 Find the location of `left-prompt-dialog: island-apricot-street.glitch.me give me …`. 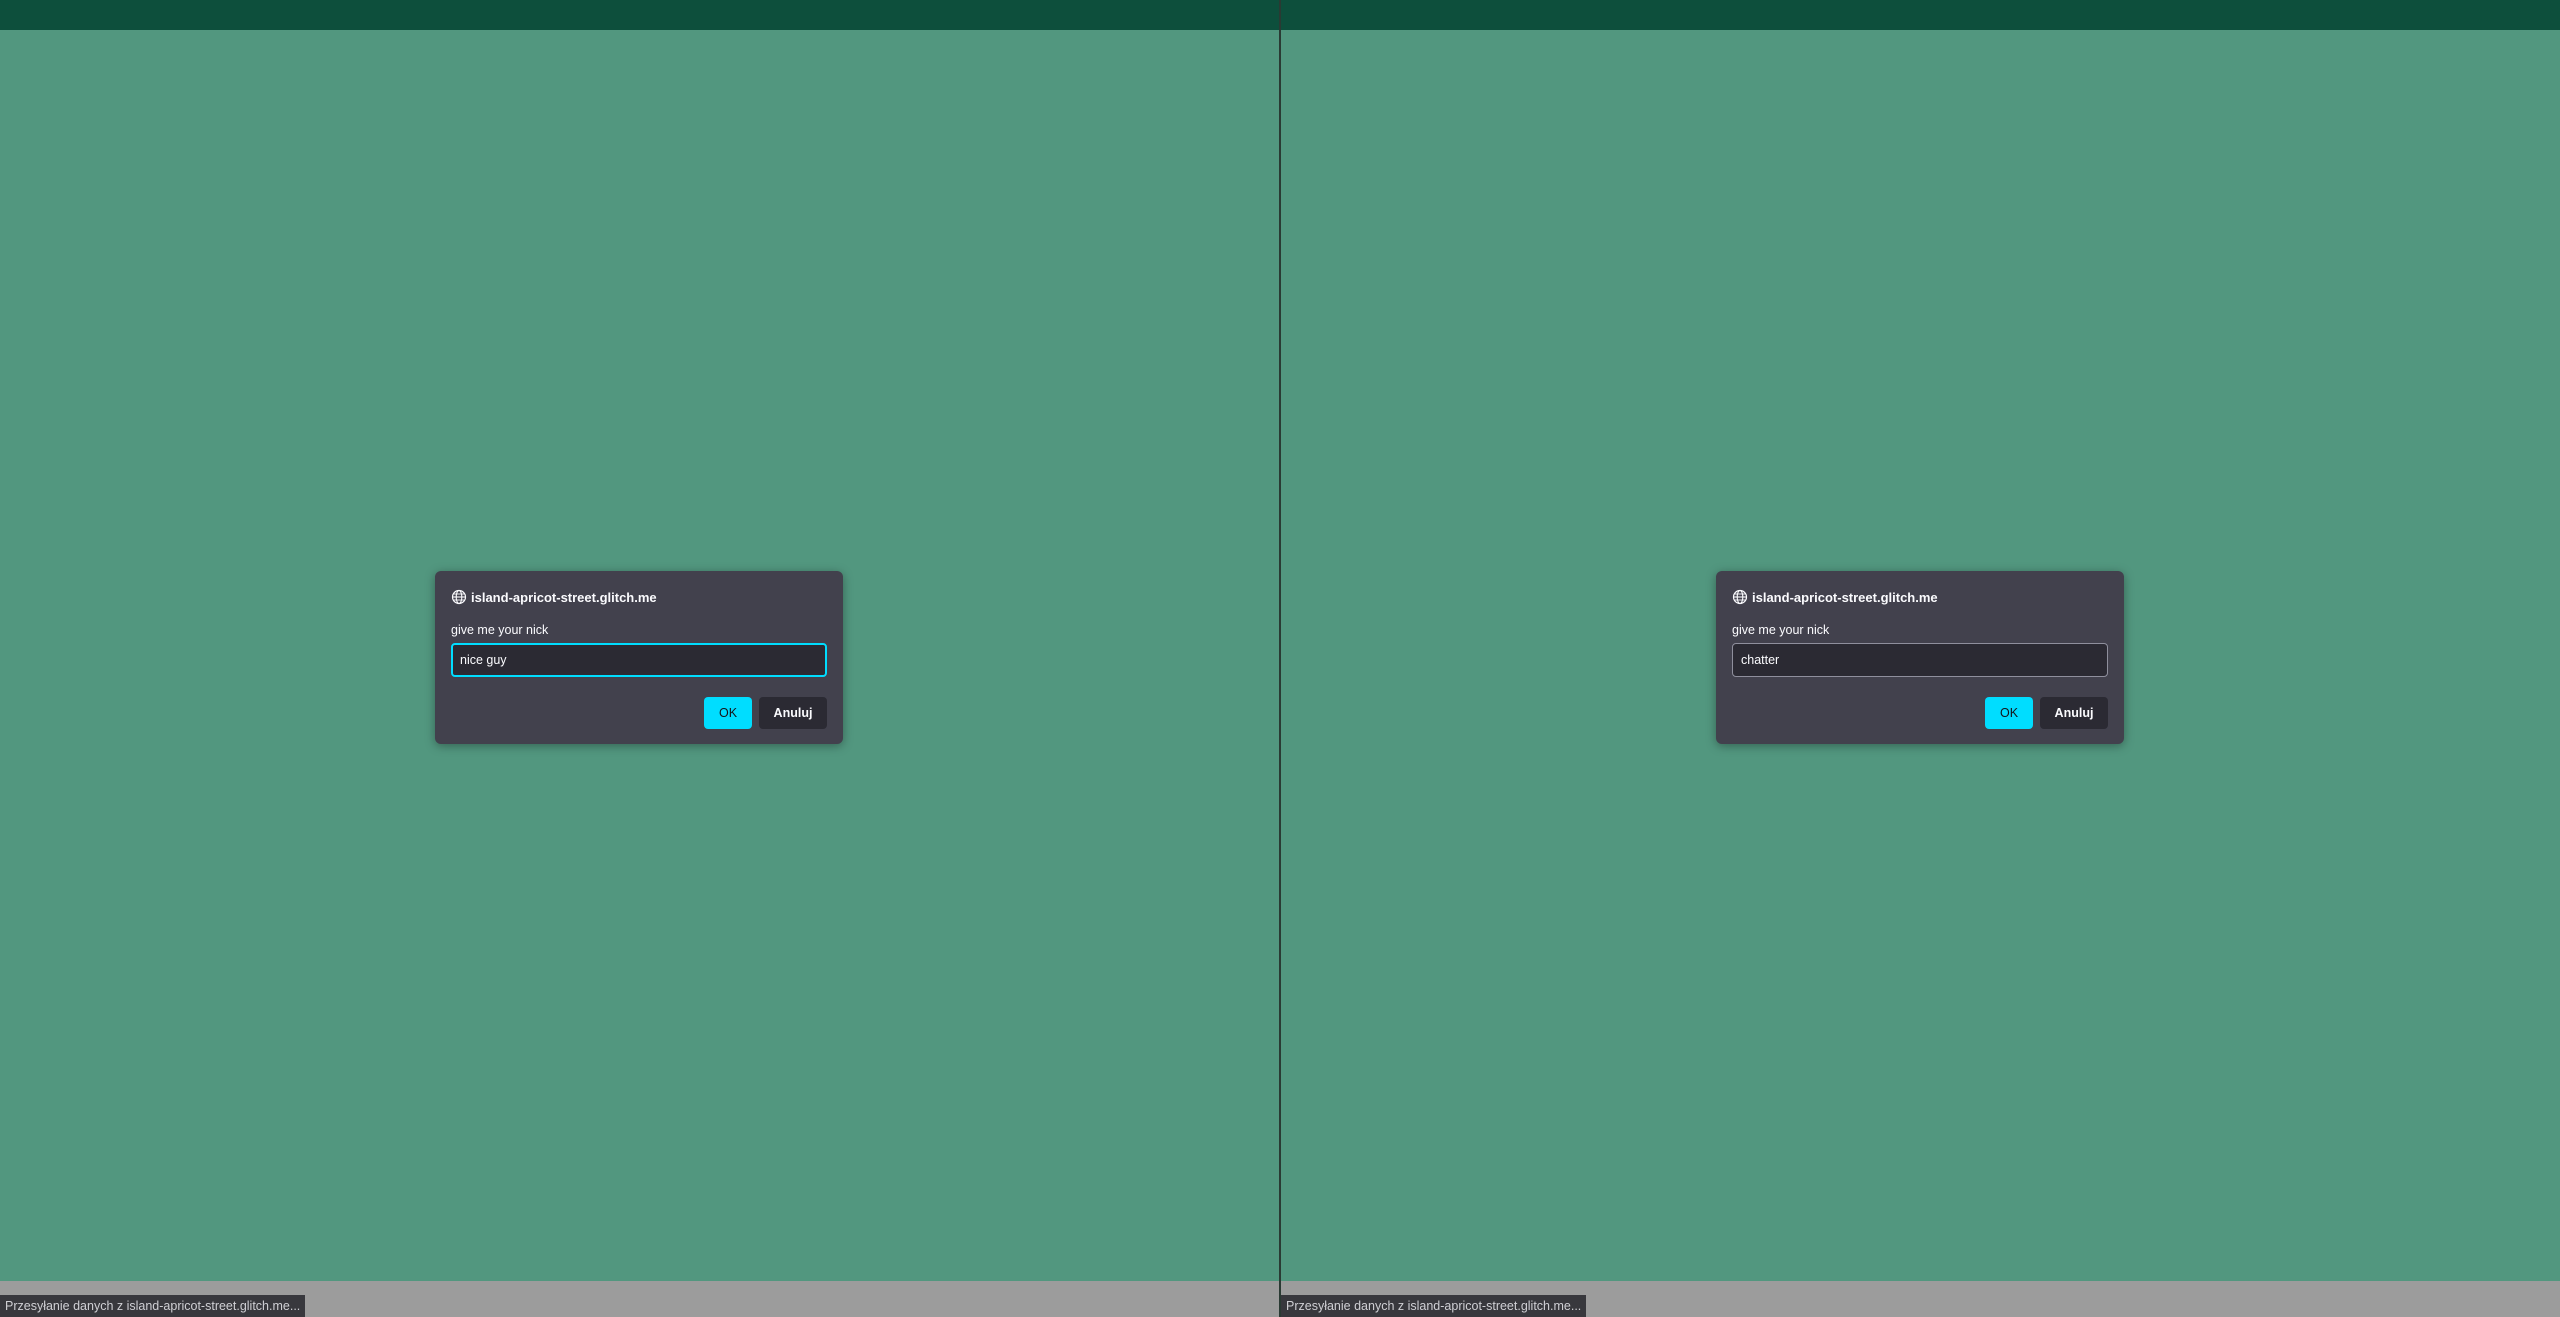

left-prompt-dialog: island-apricot-street.glitch.me give me … is located at coordinates (639, 657).